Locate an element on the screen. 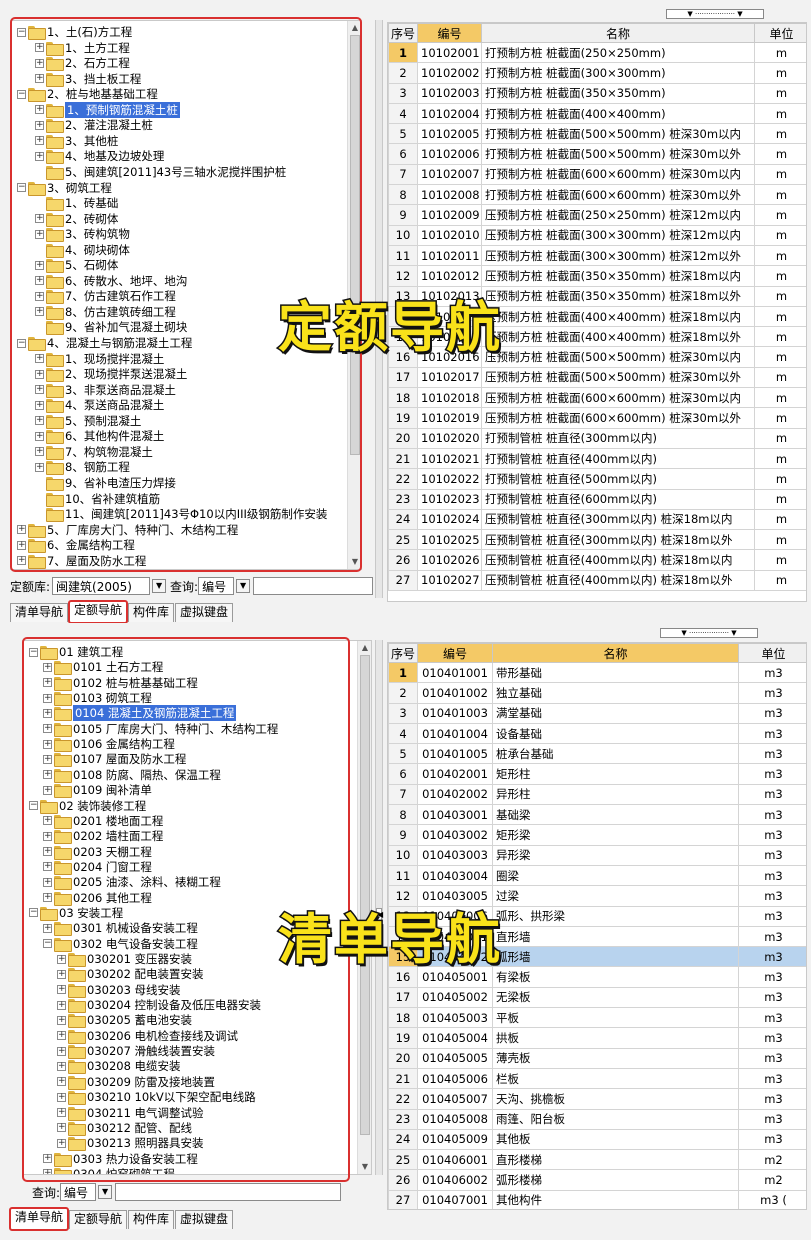  table-row: 8 010403001 基础梁 m3 is located at coordinates (597, 815).